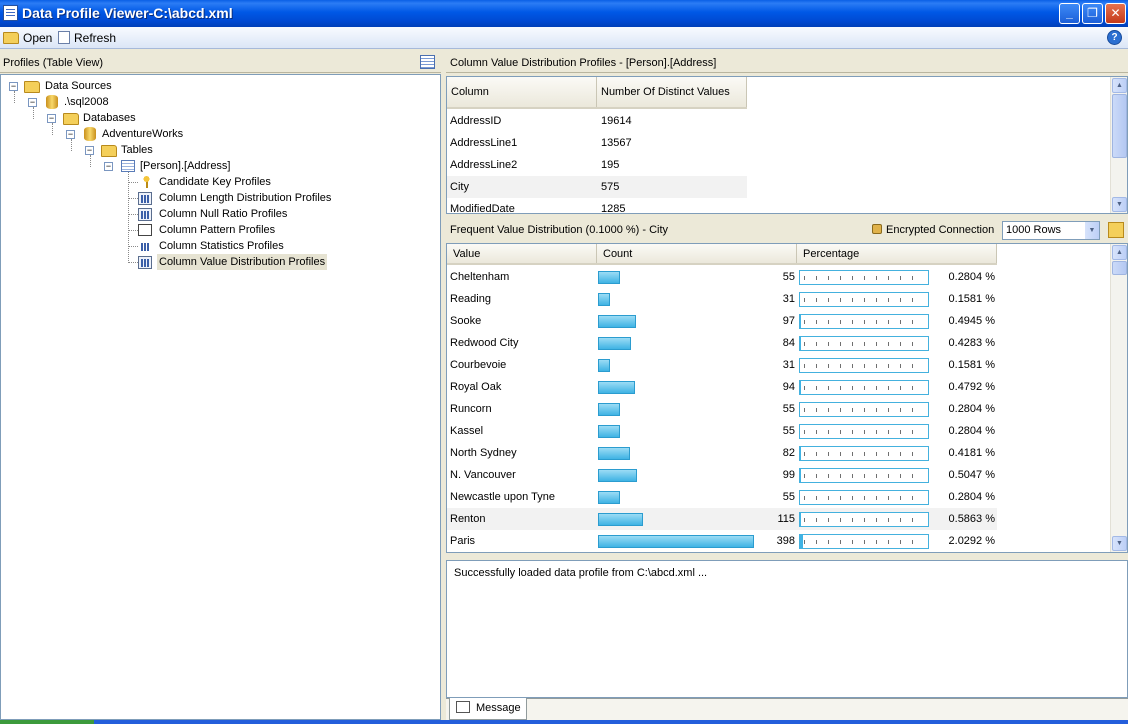 The image size is (1128, 724). I want to click on distinct-values-cell: 195, so click(608, 165).